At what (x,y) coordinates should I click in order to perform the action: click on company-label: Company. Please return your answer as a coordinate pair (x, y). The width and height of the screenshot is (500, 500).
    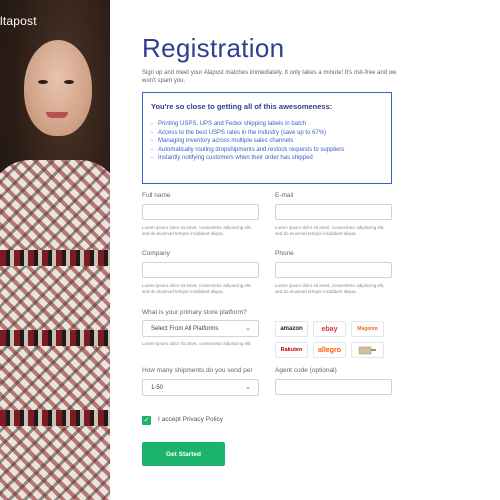
    Looking at the image, I should click on (156, 253).